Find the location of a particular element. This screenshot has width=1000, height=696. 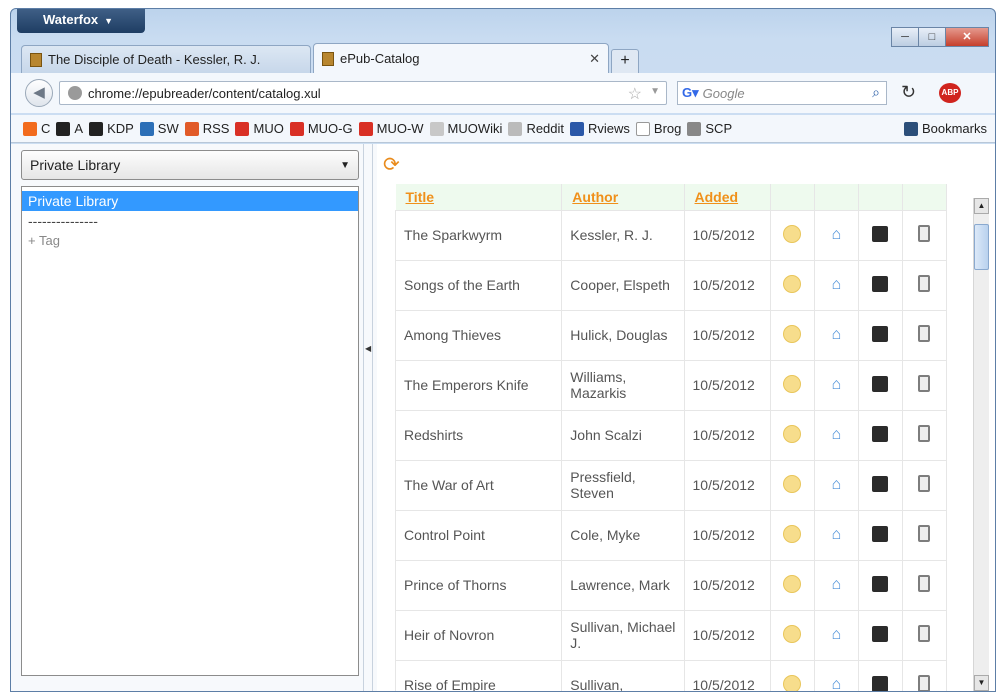

book-title: The Sparkwyrm is located at coordinates (478, 235).